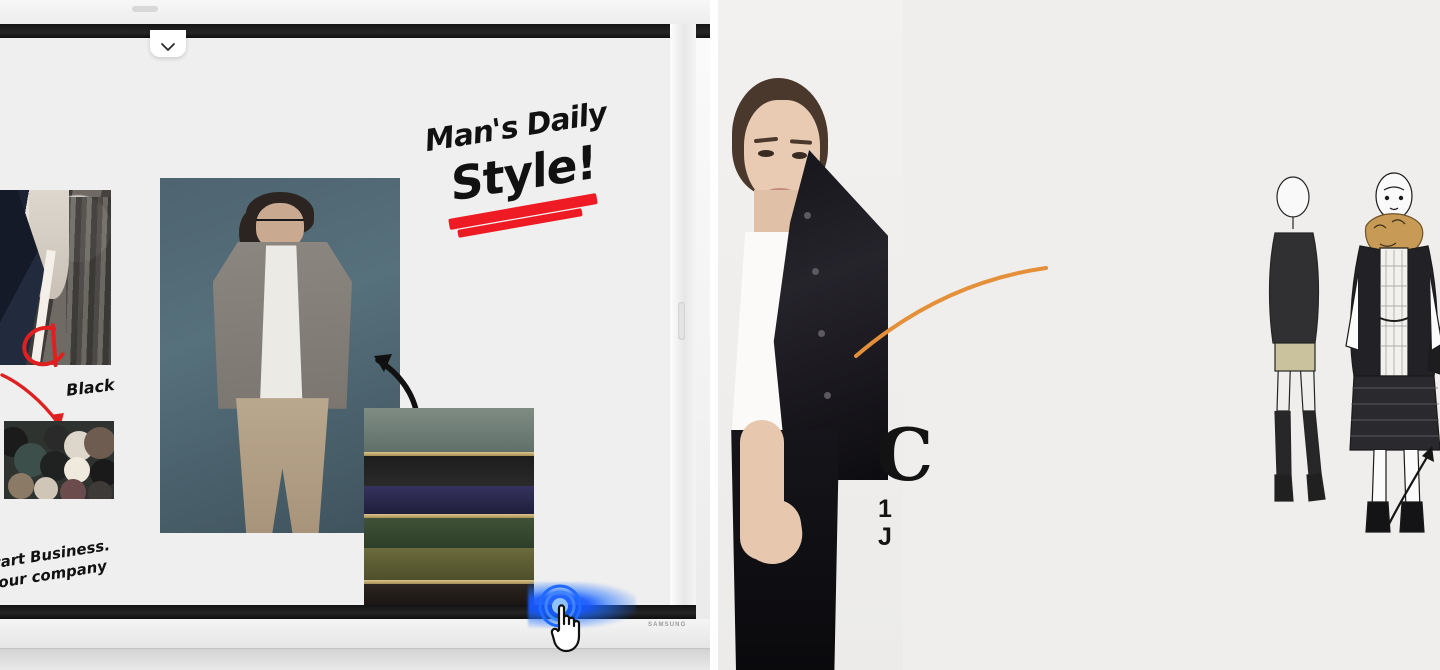 This screenshot has width=1440, height=670. Describe the element at coordinates (667, 625) in the screenshot. I see `brand-logo: SAMSUNG` at that location.